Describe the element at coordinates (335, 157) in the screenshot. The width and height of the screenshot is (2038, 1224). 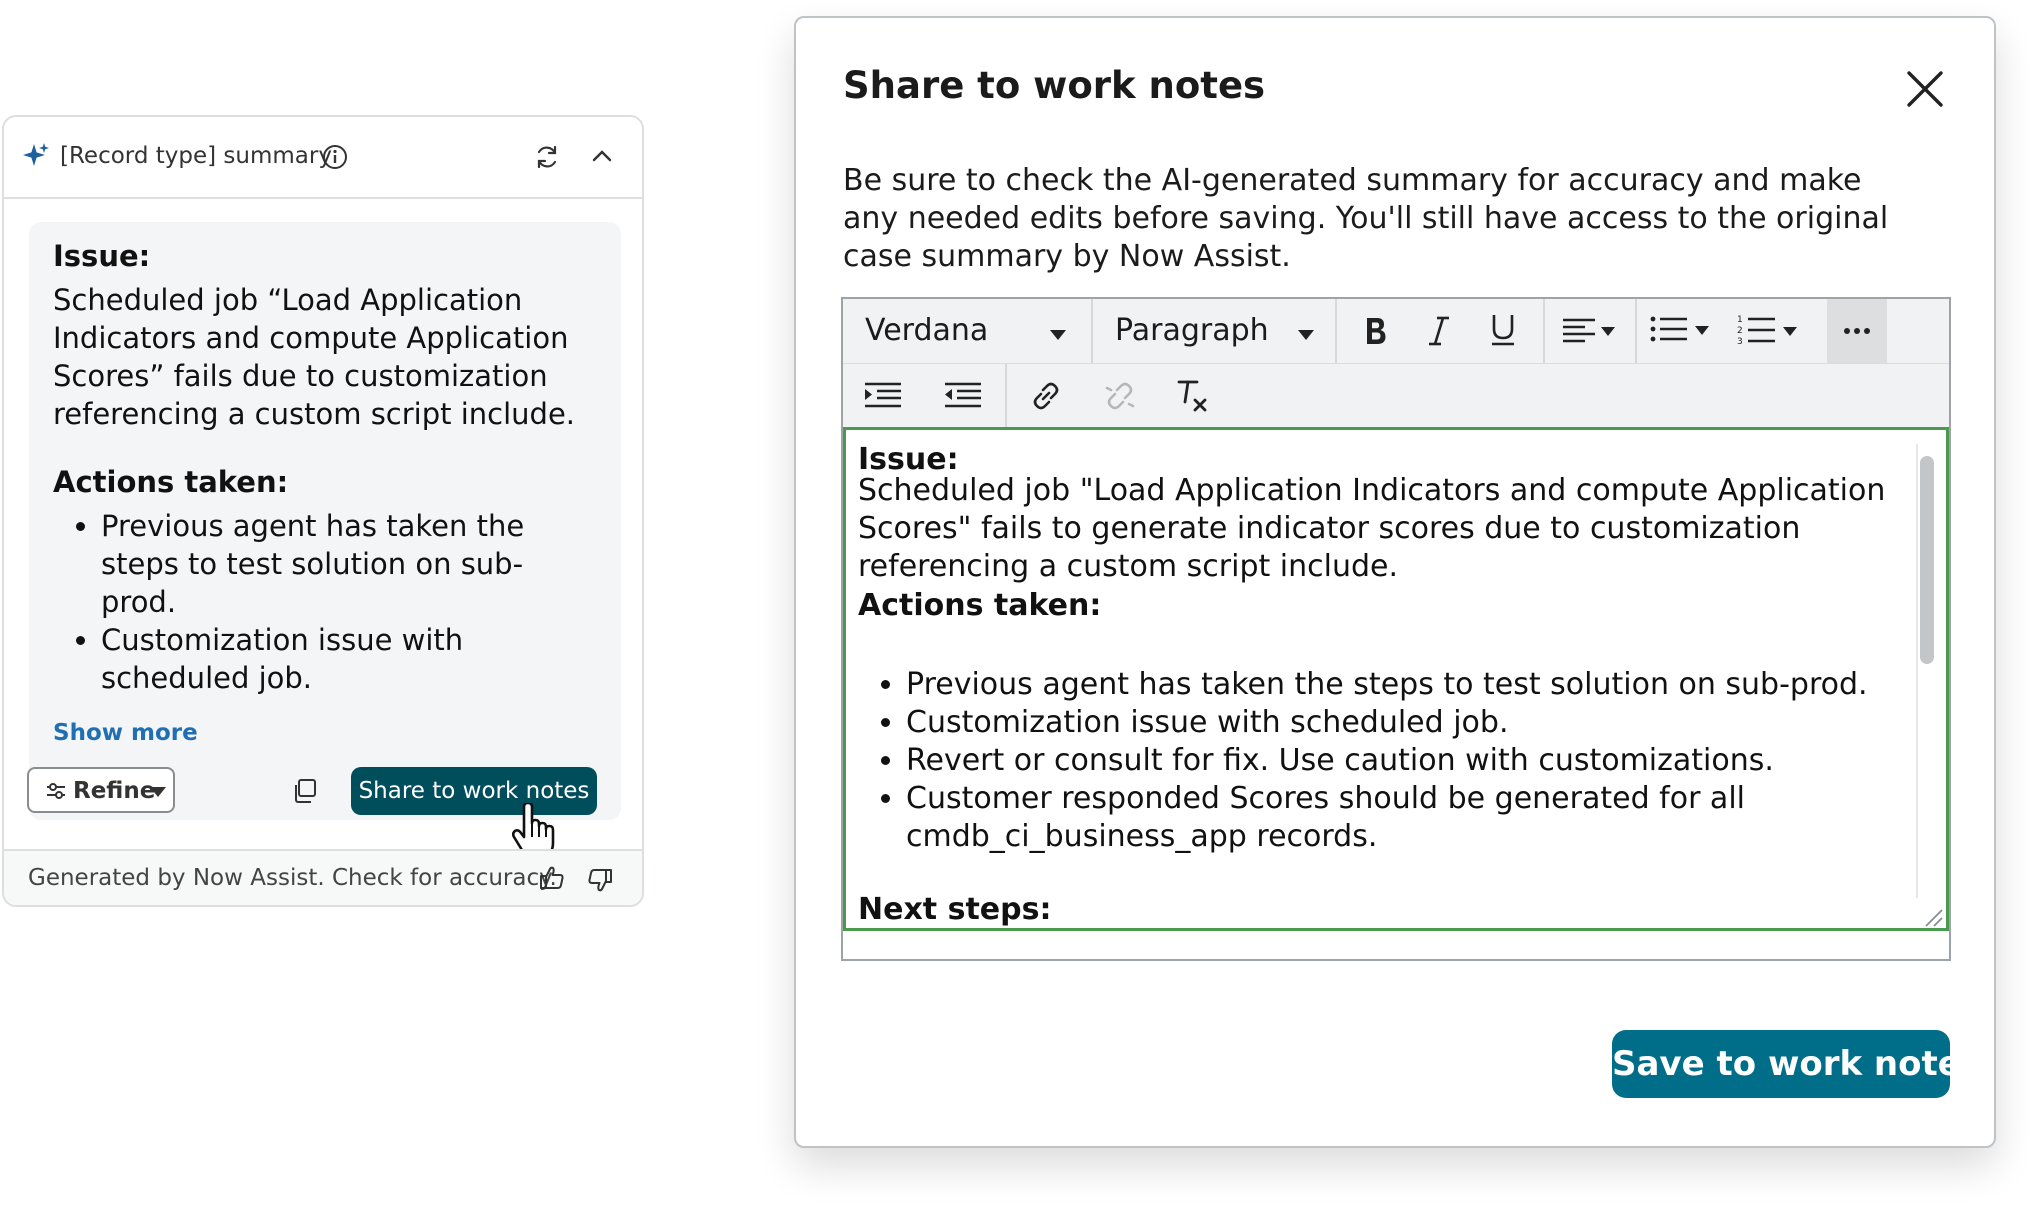
I see `info-icon` at that location.